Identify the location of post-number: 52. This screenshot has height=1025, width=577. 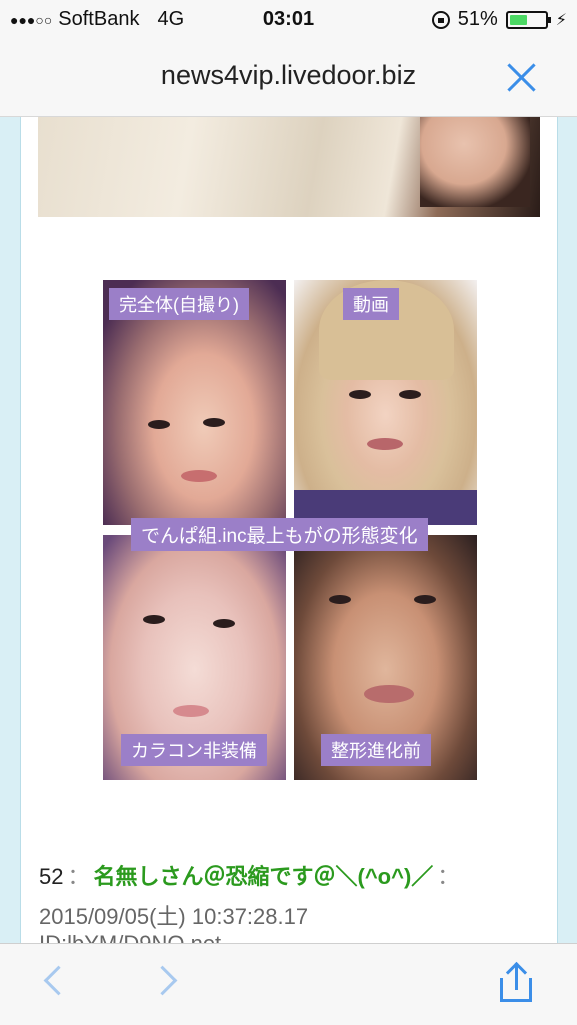
(51, 876).